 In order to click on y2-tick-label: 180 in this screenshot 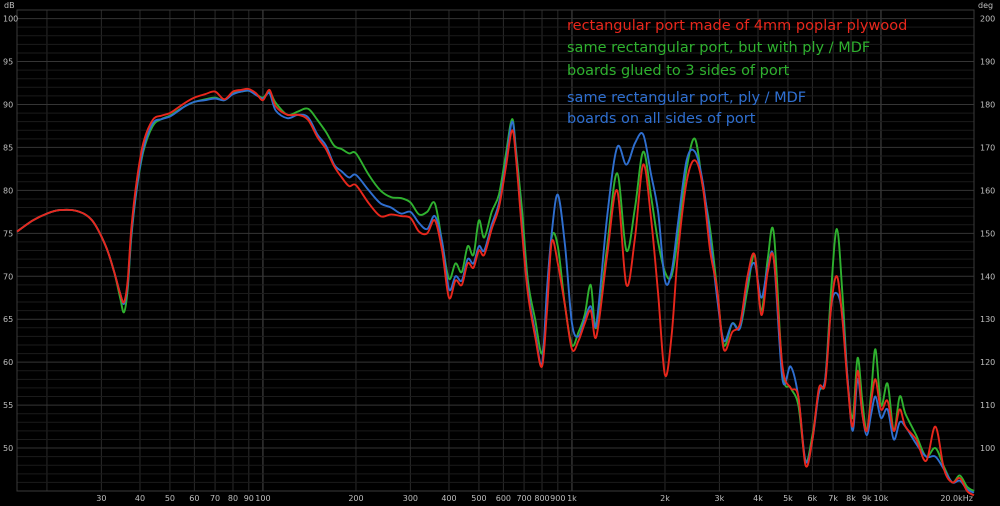, I will do `click(987, 104)`.